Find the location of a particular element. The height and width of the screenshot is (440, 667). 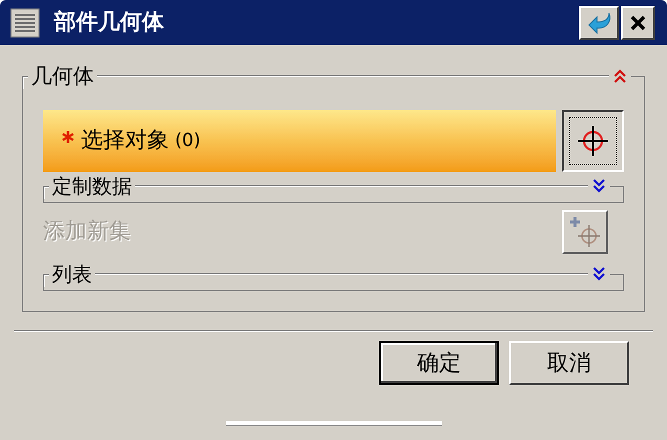

group-title: 列表 is located at coordinates (72, 274).